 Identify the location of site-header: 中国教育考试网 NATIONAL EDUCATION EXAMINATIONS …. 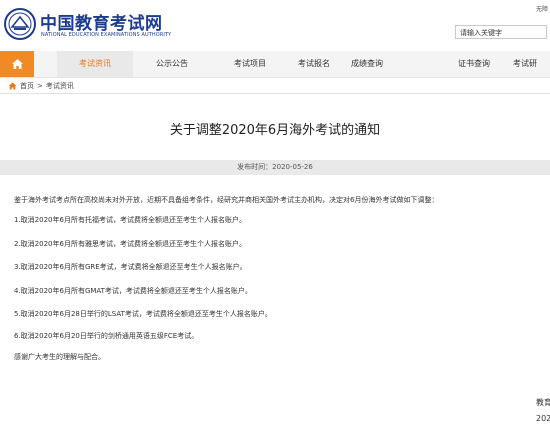
(275, 24).